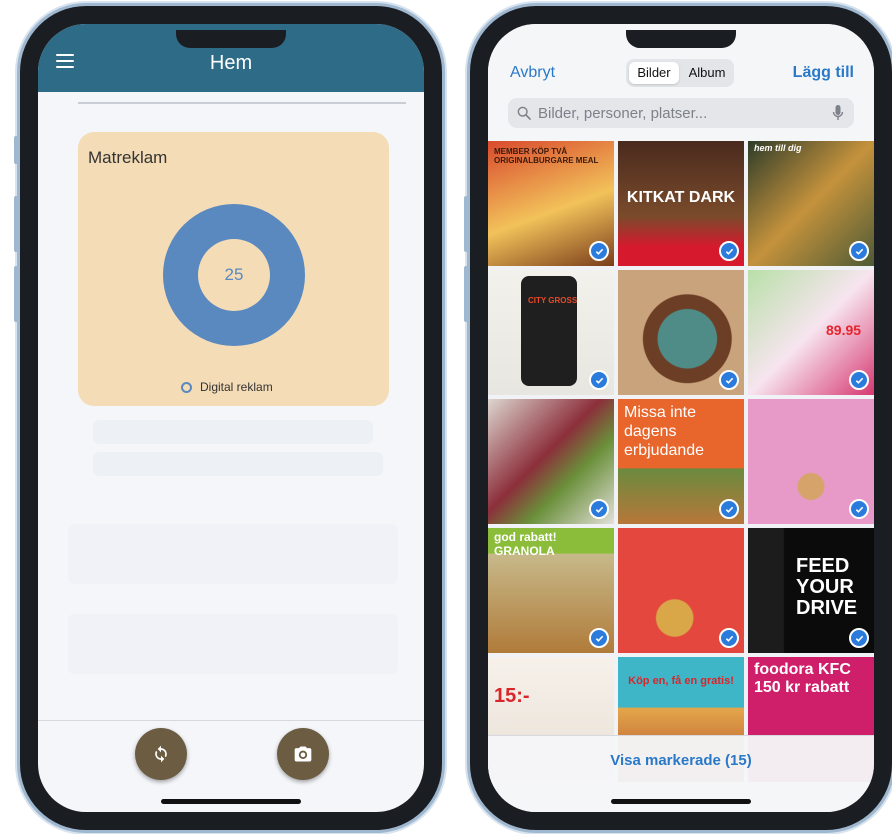  What do you see at coordinates (186, 387) in the screenshot?
I see `legend-marker` at bounding box center [186, 387].